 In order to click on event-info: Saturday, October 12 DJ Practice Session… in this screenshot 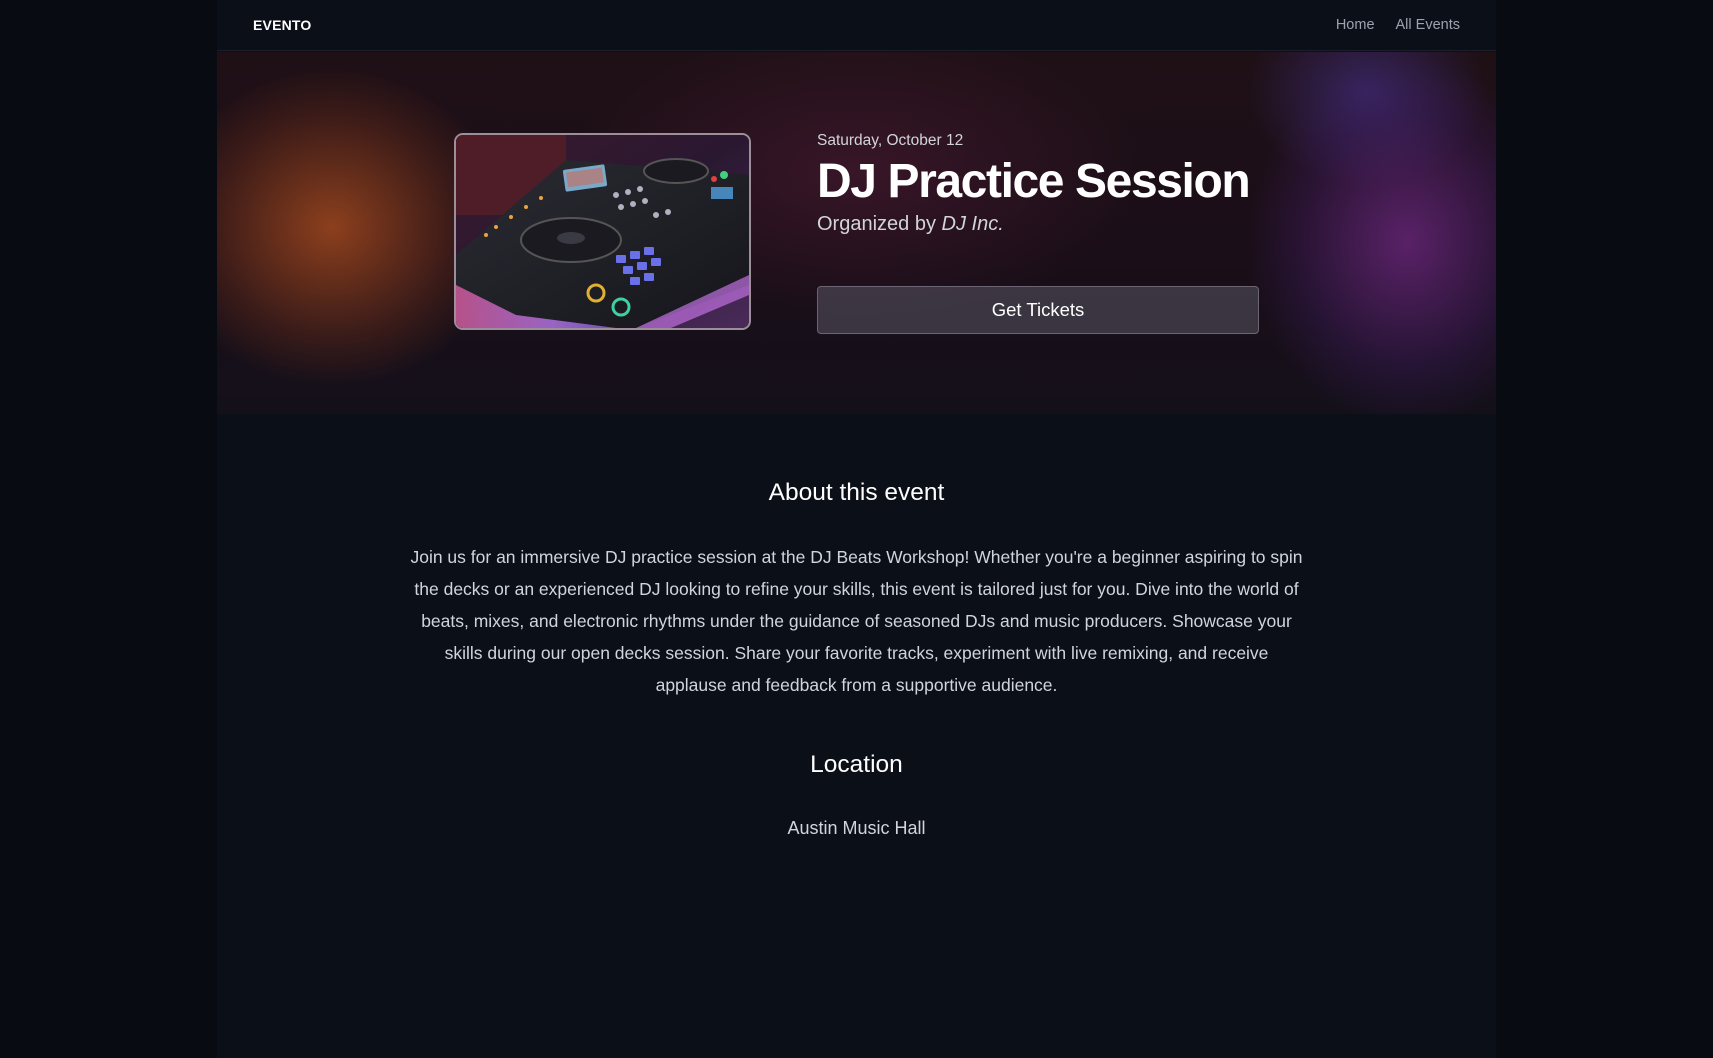, I will do `click(1038, 233)`.